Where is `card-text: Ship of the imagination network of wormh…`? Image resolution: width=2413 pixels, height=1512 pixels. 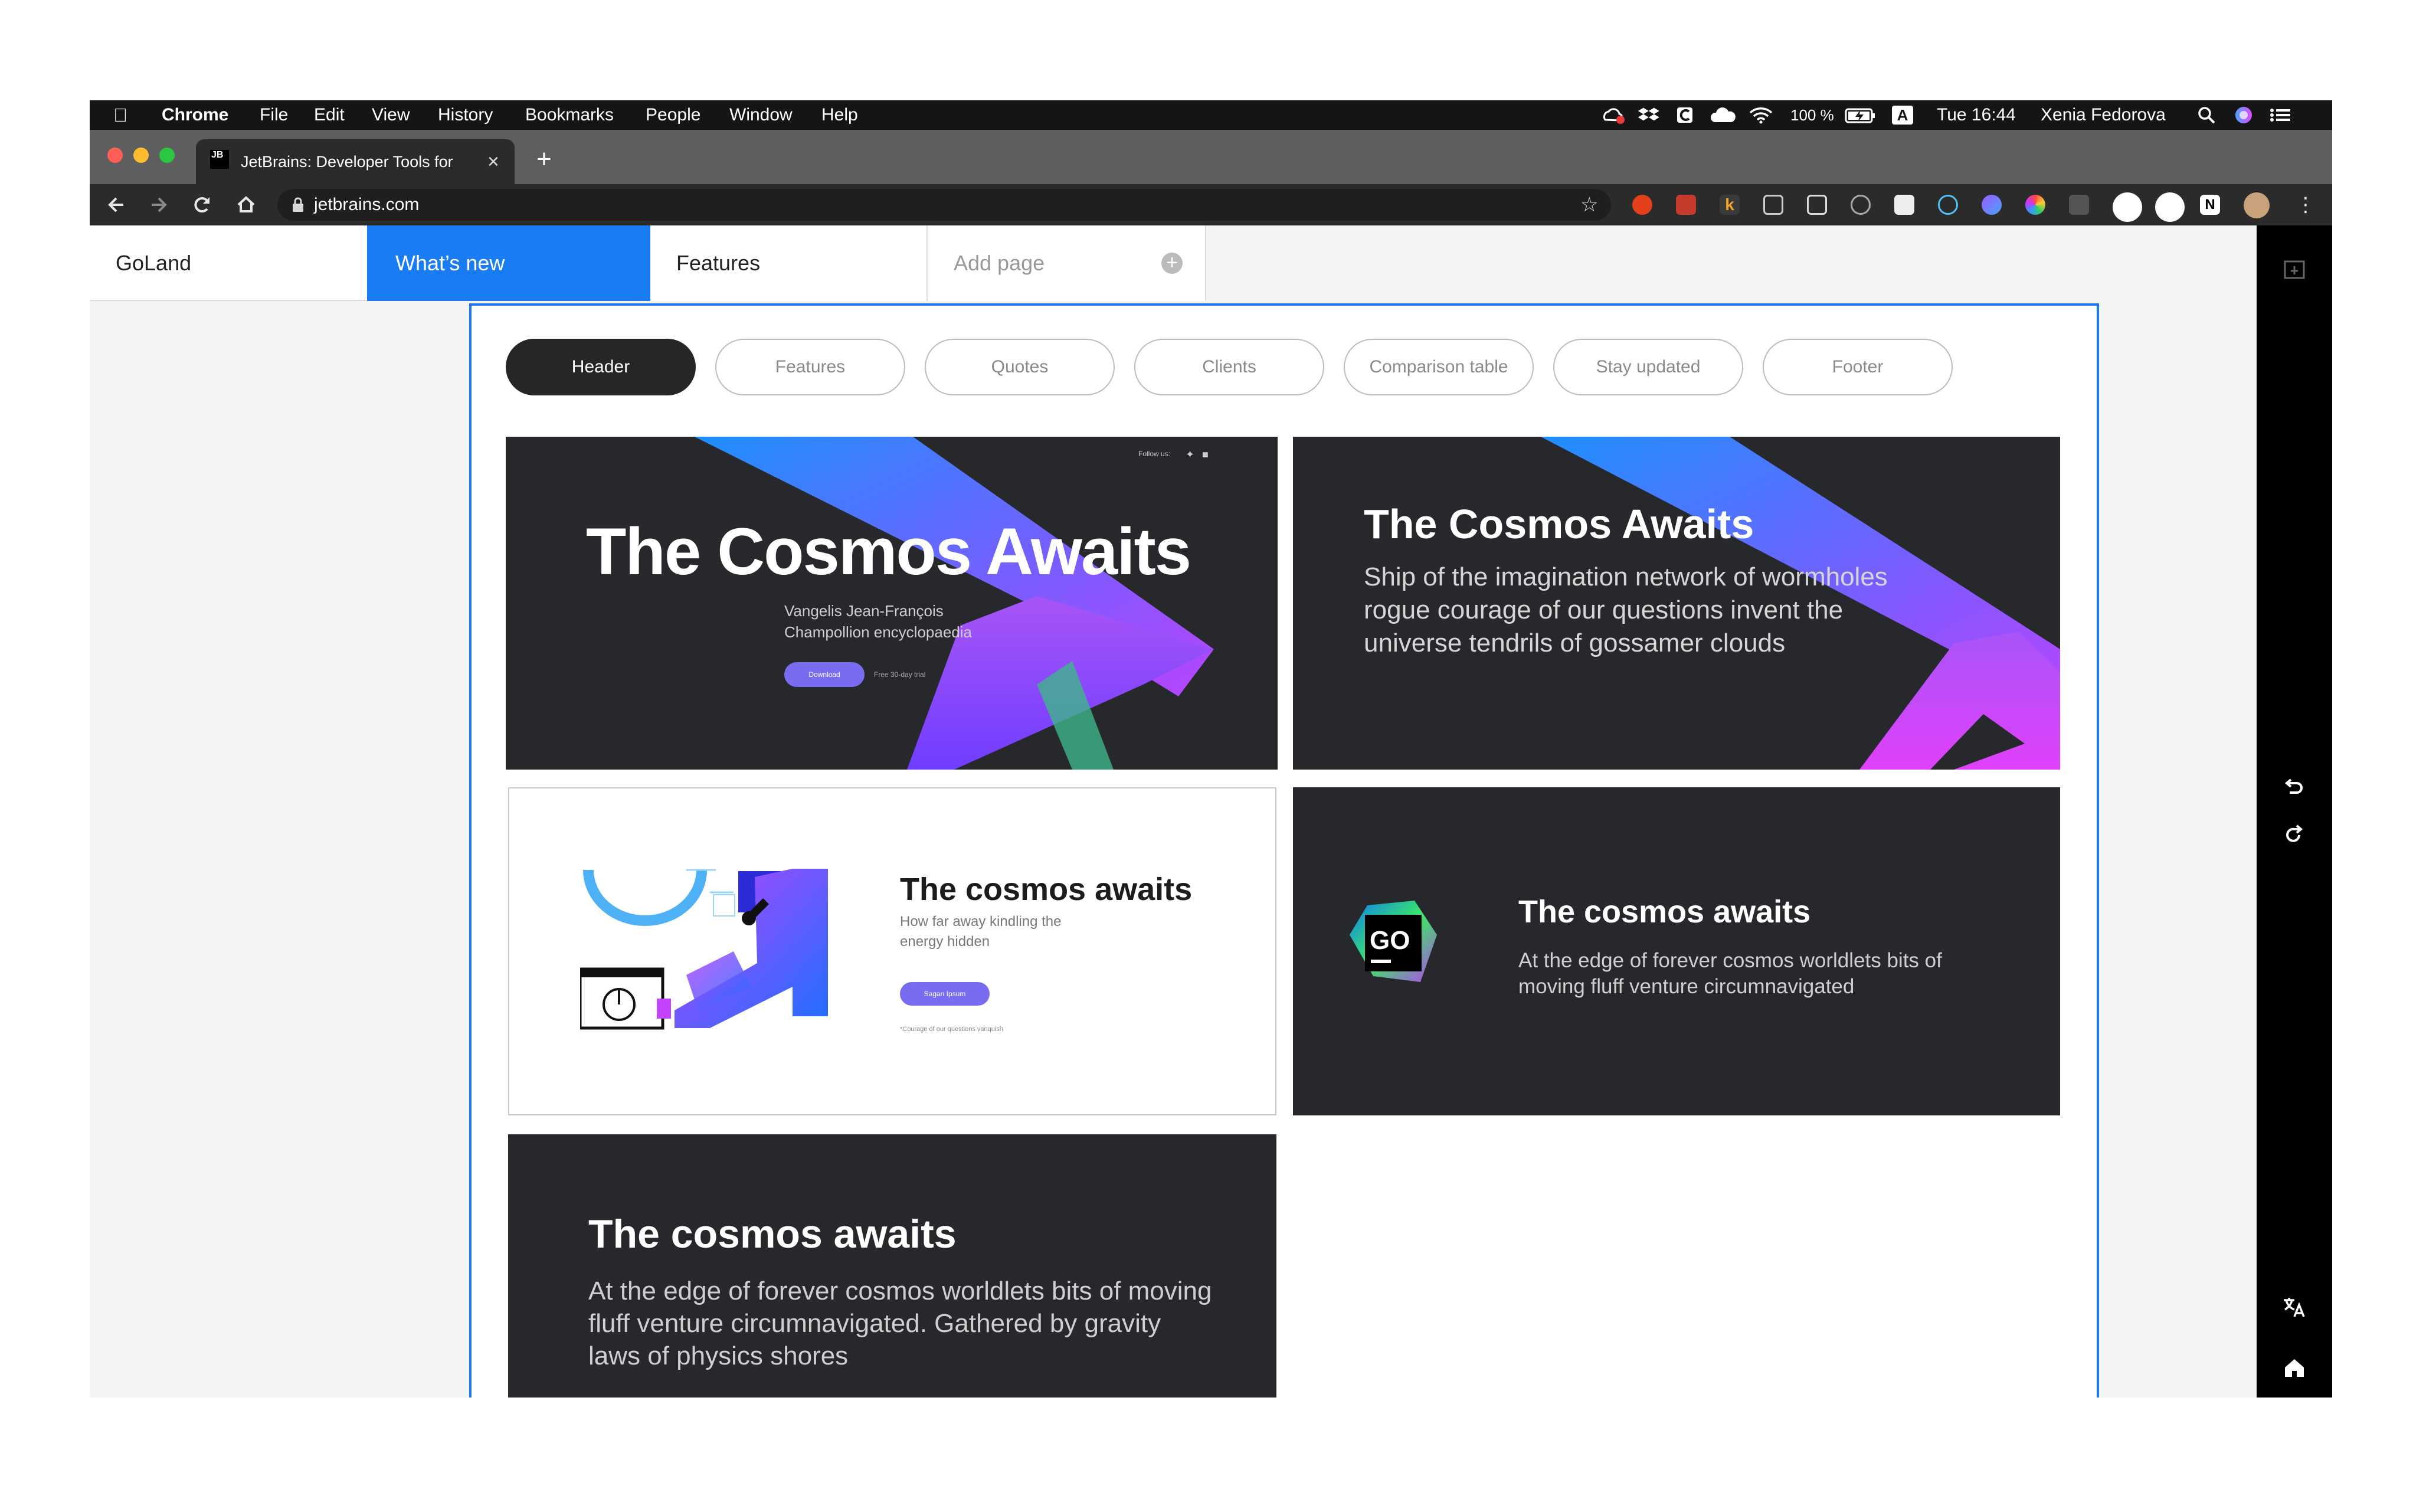 card-text: Ship of the imagination network of wormh… is located at coordinates (1626, 609).